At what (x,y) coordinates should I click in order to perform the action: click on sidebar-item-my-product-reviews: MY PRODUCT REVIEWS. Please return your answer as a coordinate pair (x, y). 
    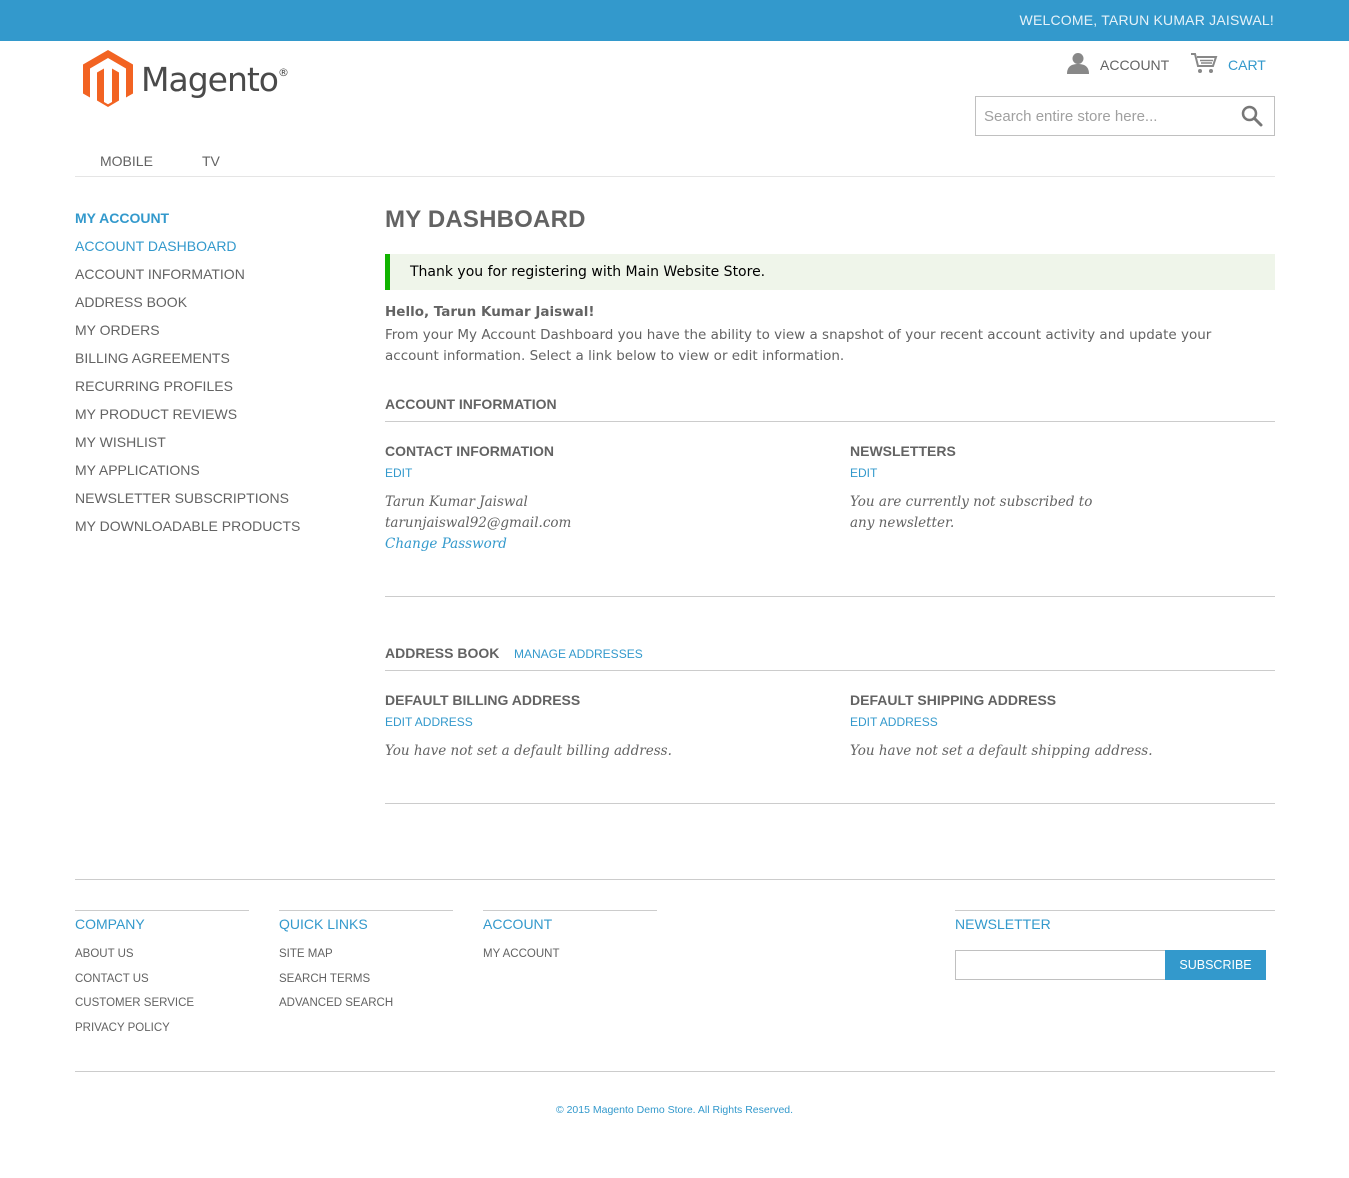
    Looking at the image, I should click on (215, 420).